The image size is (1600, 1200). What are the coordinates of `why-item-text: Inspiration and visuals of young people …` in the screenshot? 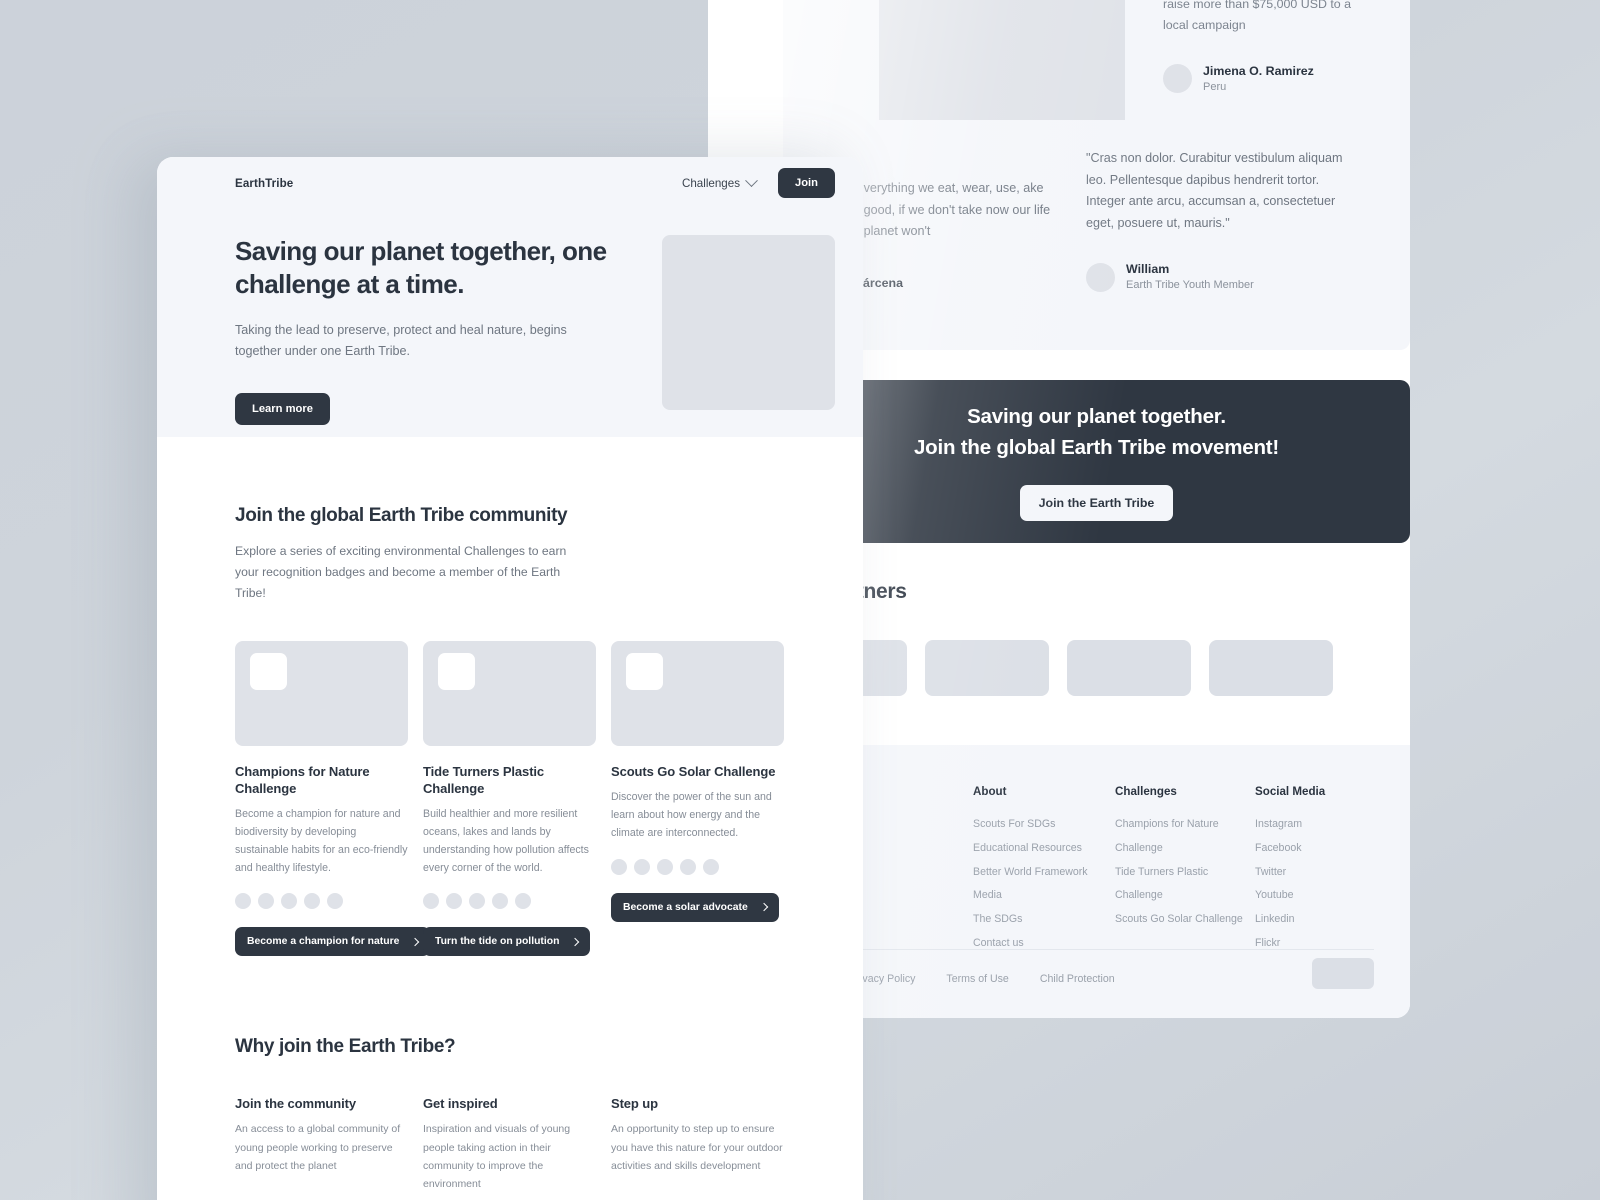 It's located at (497, 1156).